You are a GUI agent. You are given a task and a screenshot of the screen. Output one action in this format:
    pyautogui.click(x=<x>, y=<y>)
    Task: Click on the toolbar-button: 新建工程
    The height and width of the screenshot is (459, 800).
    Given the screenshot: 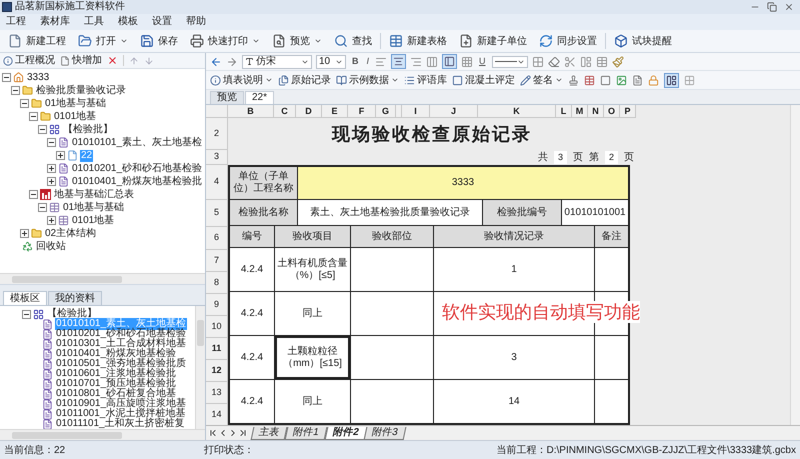 What is the action you would take?
    pyautogui.click(x=37, y=41)
    